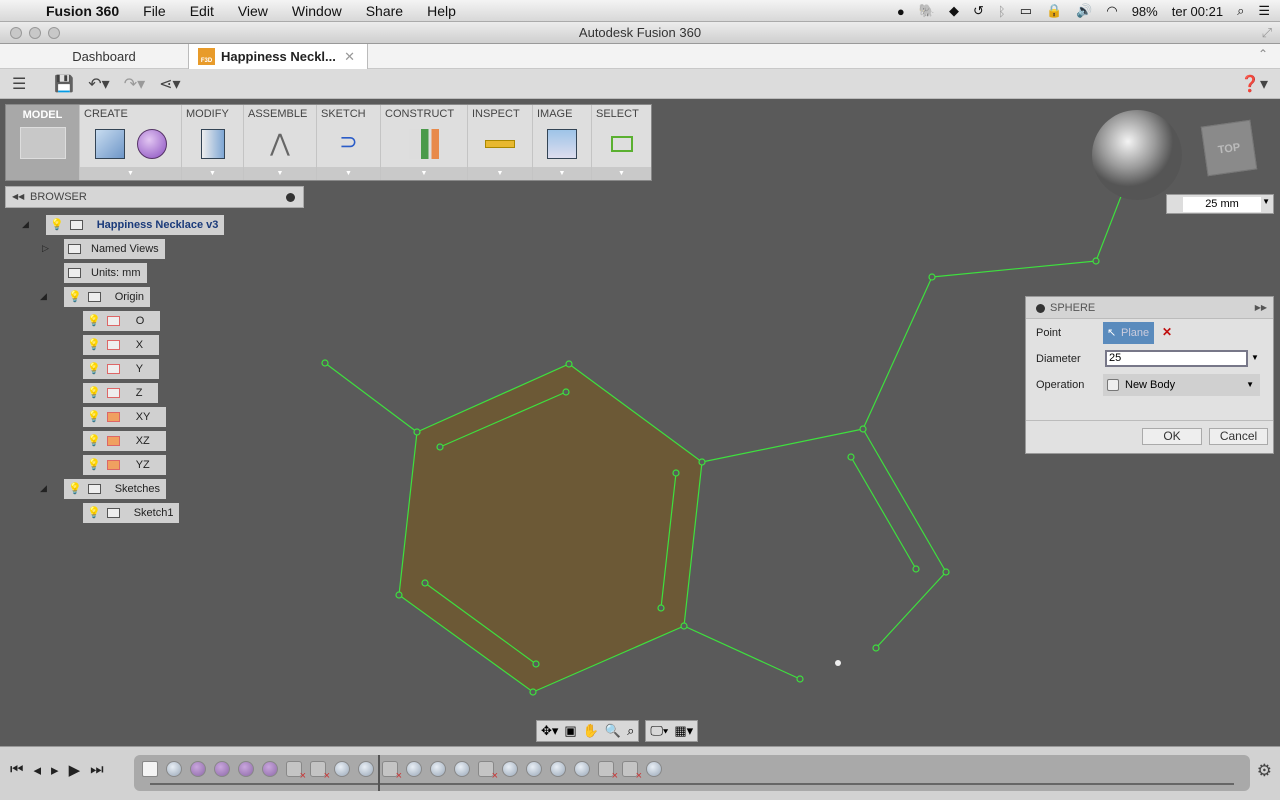 The height and width of the screenshot is (800, 1280). I want to click on point-selector: ↖ Plane, so click(1128, 333).